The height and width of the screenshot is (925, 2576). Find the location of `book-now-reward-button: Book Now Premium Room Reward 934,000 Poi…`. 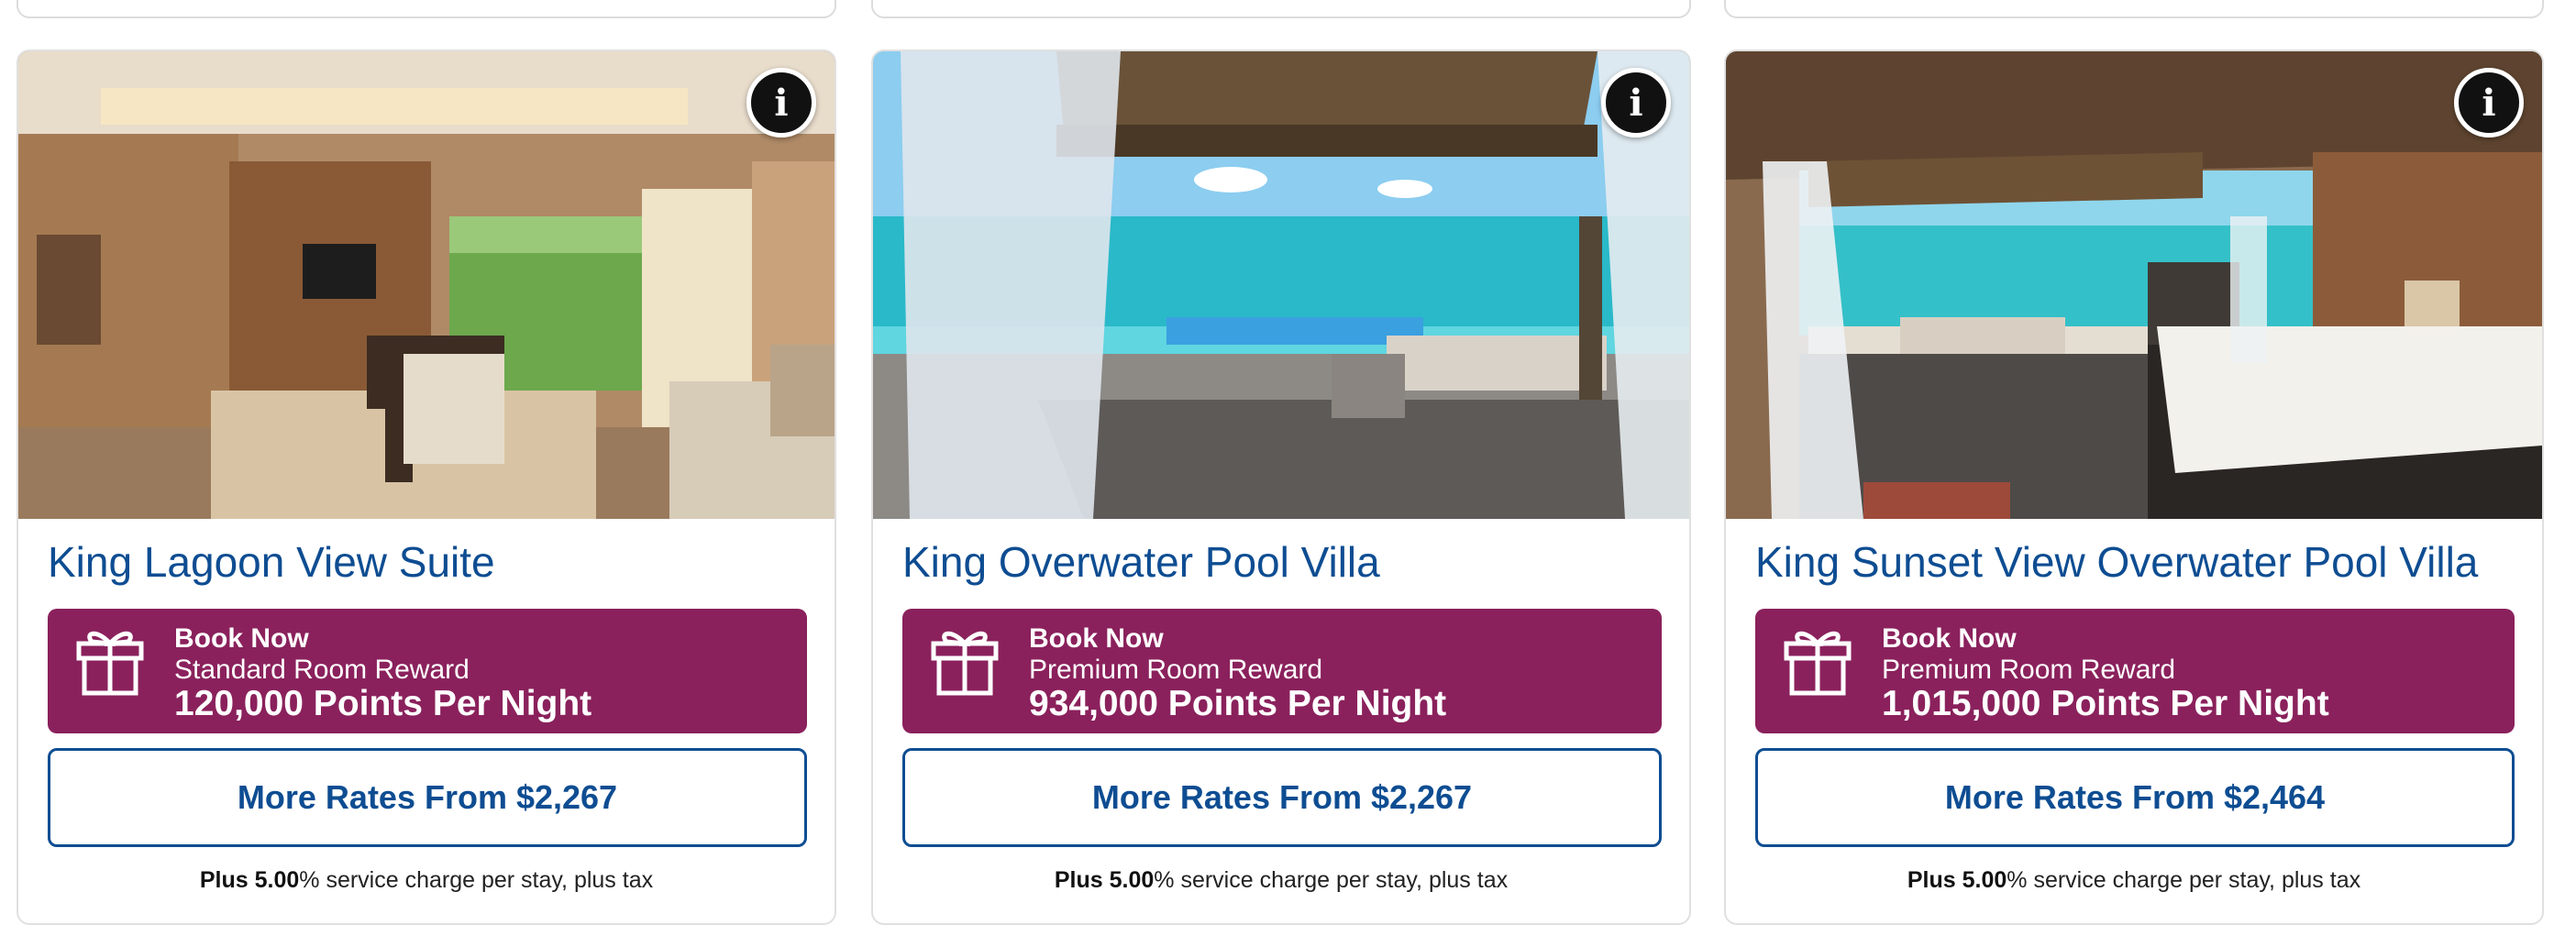

book-now-reward-button: Book Now Premium Room Reward 934,000 Poi… is located at coordinates (1282, 671).